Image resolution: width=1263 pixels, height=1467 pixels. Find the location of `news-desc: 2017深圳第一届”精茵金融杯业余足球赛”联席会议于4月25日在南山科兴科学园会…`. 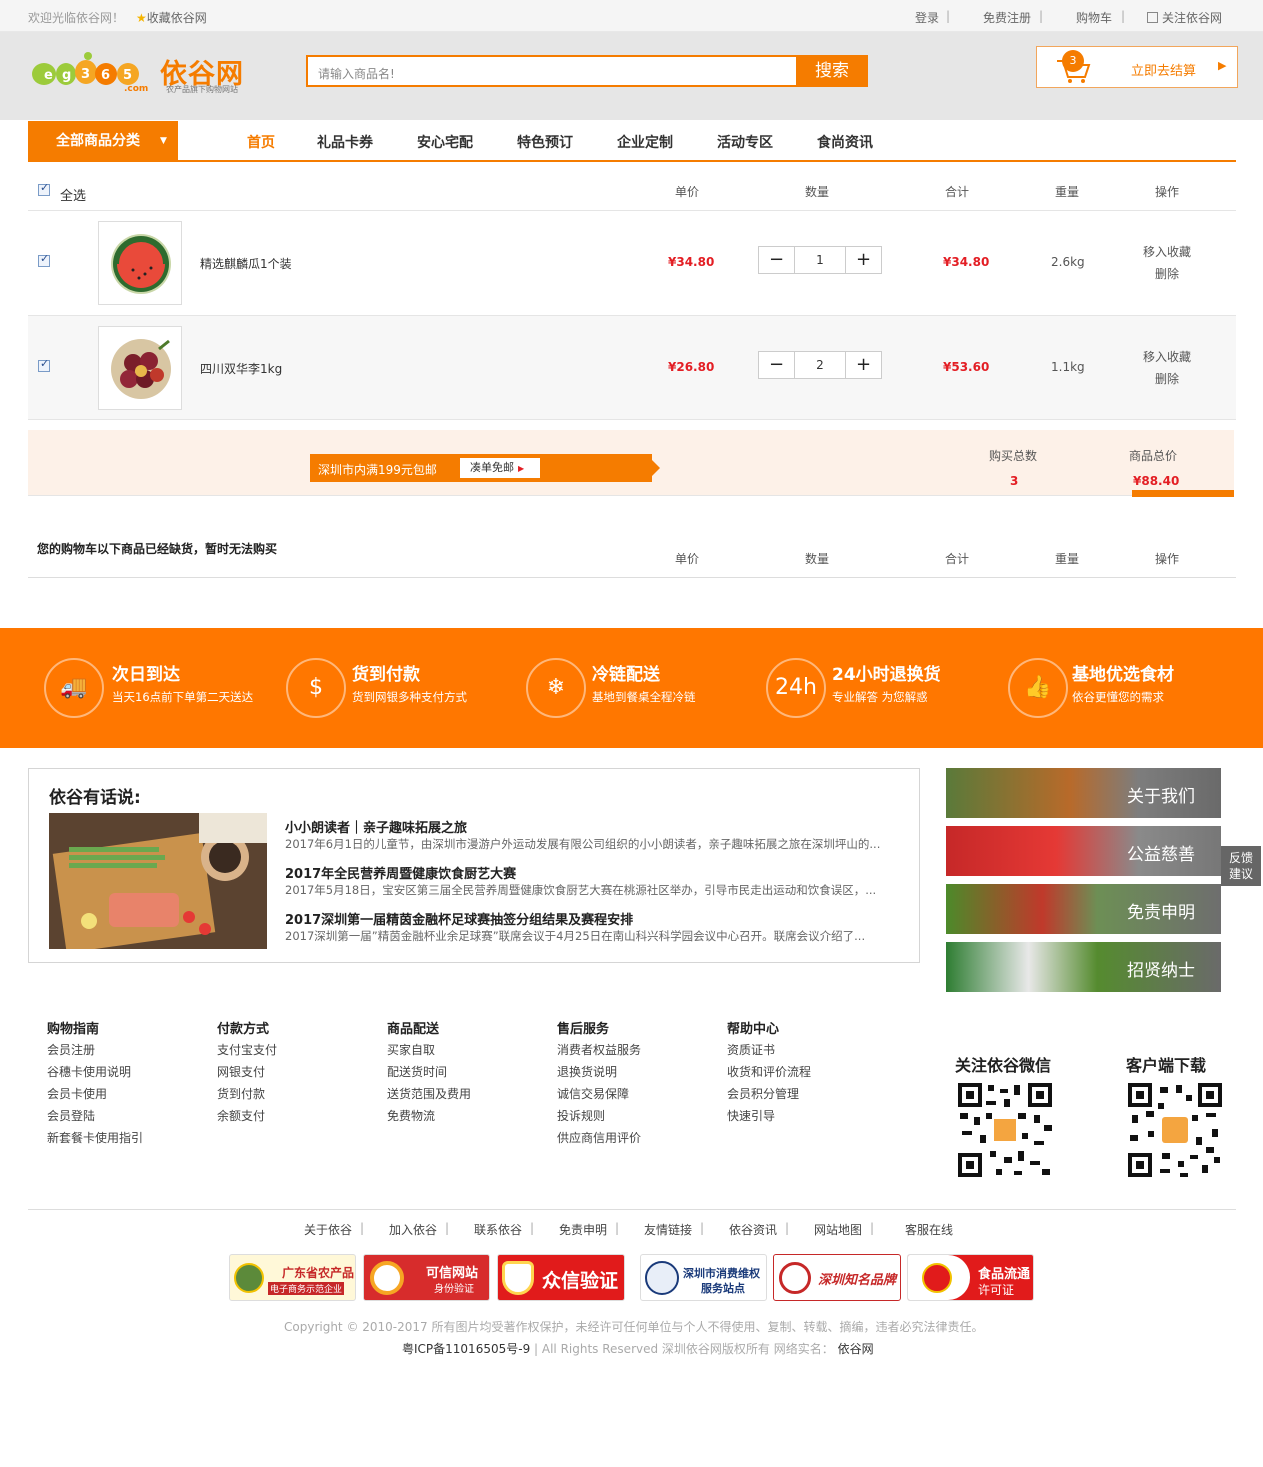

news-desc: 2017深圳第一届”精茵金融杯业余足球赛”联席会议于4月25日在南山科兴科学园会… is located at coordinates (575, 936).